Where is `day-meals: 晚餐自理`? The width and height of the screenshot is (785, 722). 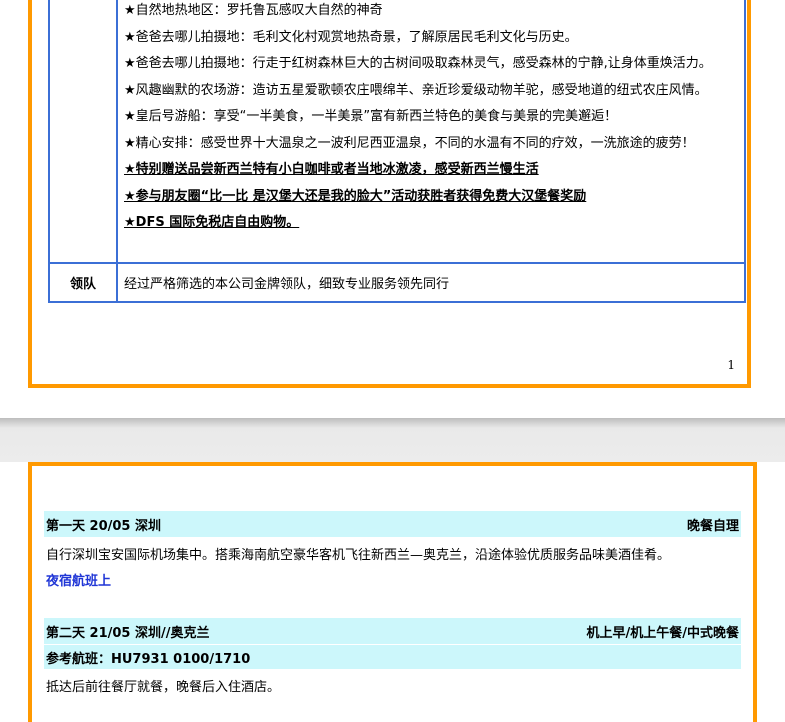 day-meals: 晚餐自理 is located at coordinates (712, 526).